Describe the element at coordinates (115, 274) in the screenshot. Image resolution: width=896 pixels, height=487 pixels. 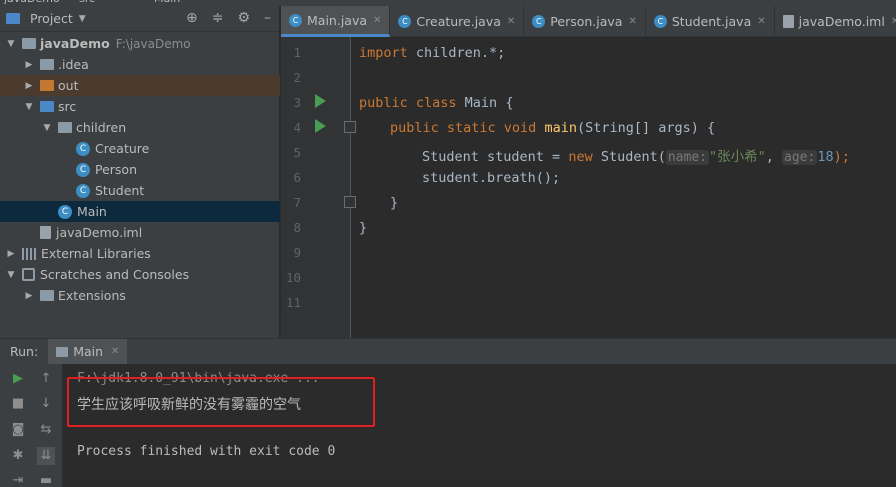
I see `tree-item-label: Scratches and Consoles` at that location.